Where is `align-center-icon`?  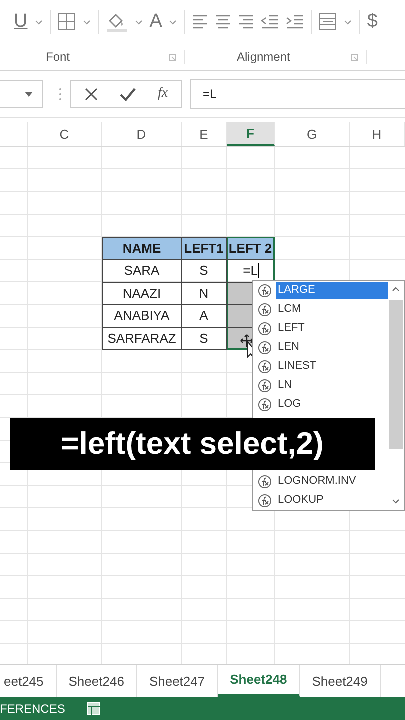
align-center-icon is located at coordinates (223, 22).